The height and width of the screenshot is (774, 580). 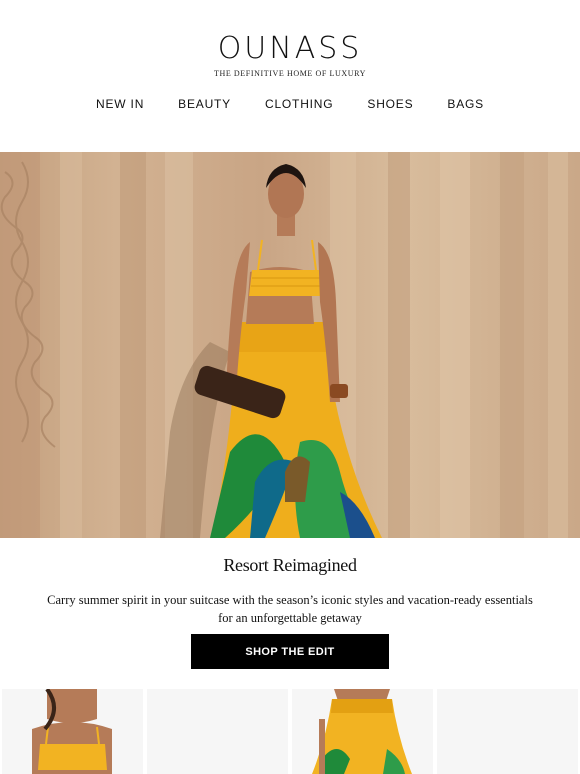 What do you see at coordinates (204, 104) in the screenshot?
I see `nav-item-beauty: BEAUTY` at bounding box center [204, 104].